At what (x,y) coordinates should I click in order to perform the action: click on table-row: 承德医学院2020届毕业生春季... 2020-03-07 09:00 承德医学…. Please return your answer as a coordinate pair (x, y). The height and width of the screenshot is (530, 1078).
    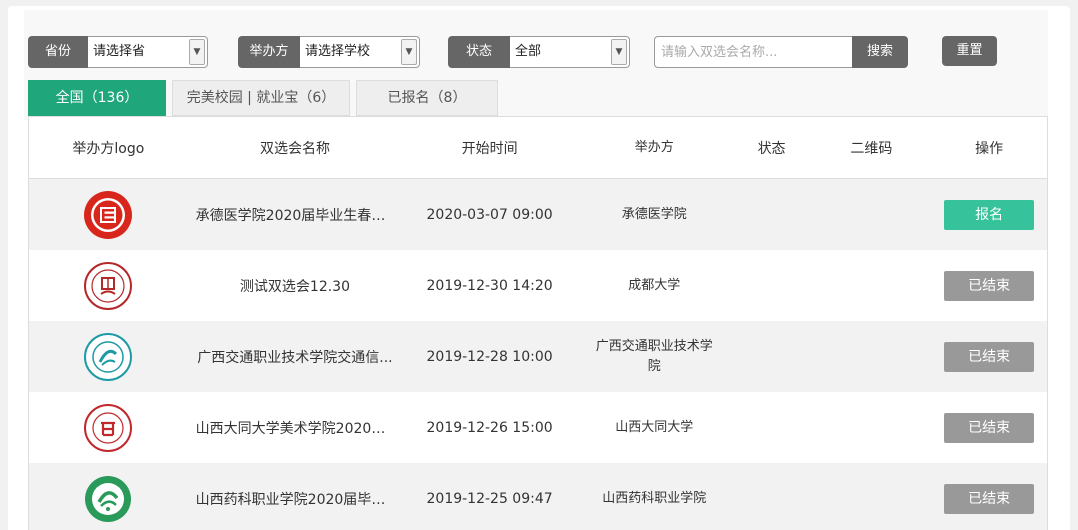
    Looking at the image, I should click on (538, 214).